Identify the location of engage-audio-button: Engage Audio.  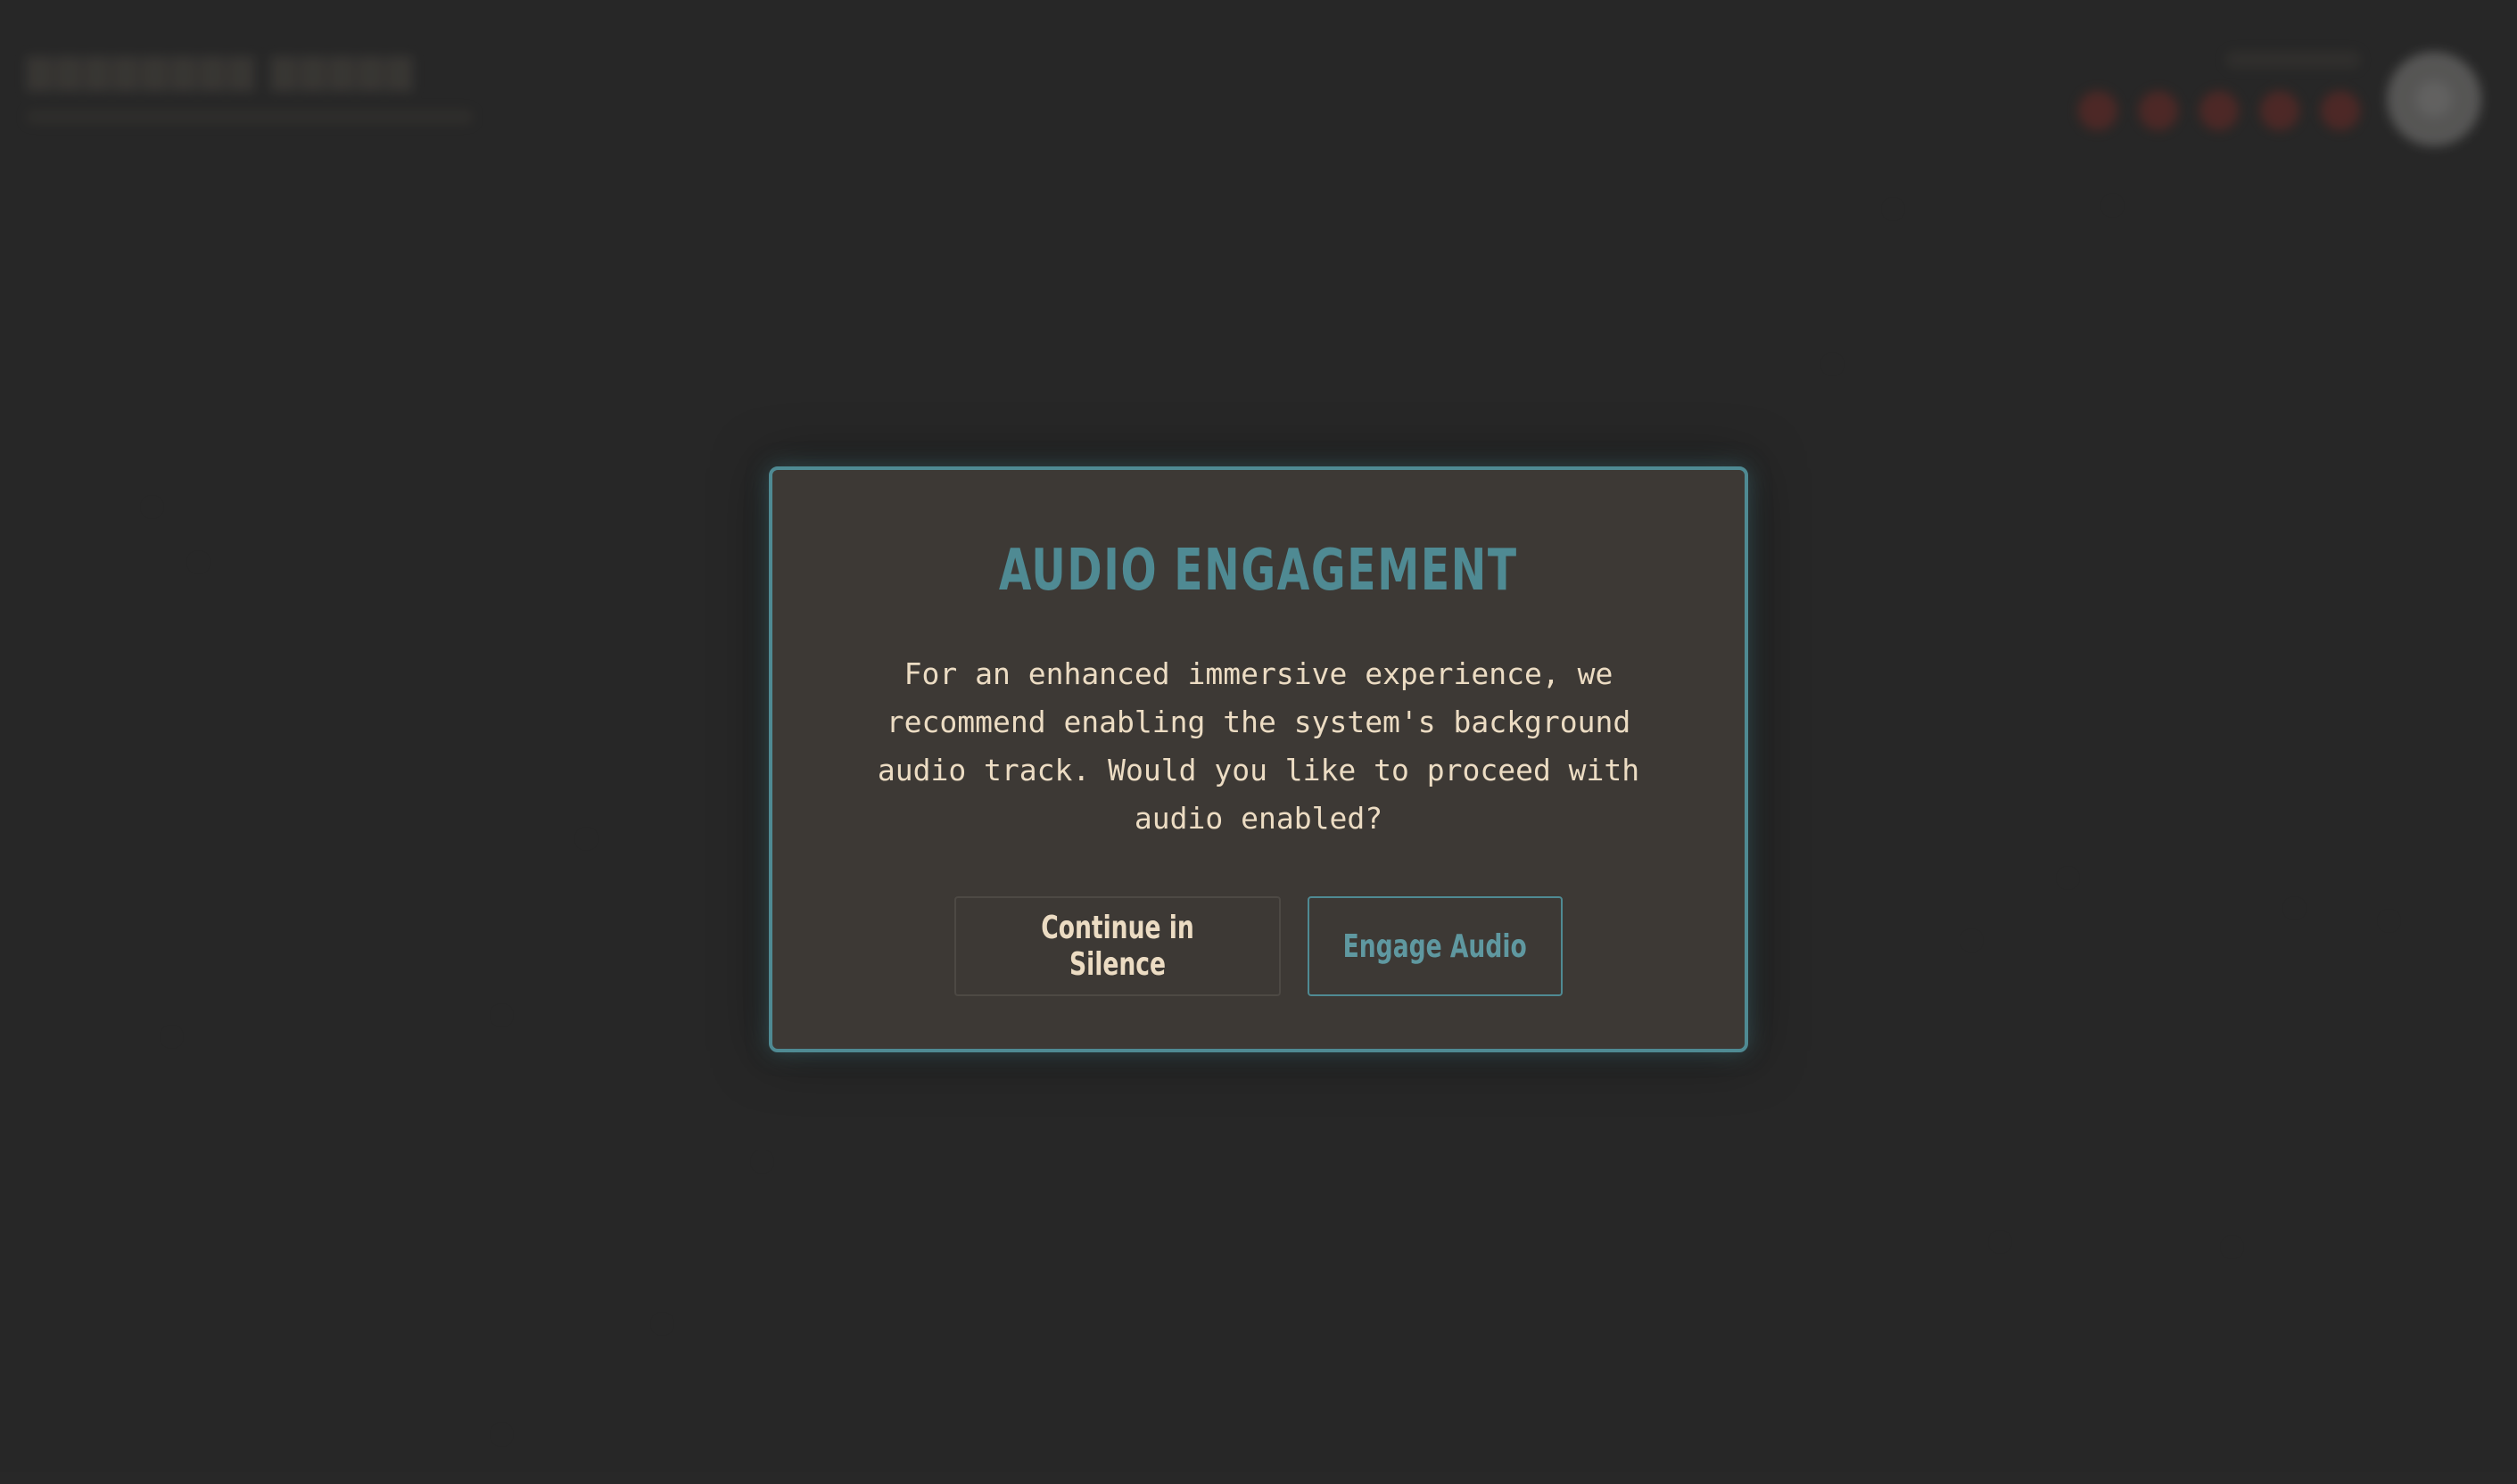
(1436, 946).